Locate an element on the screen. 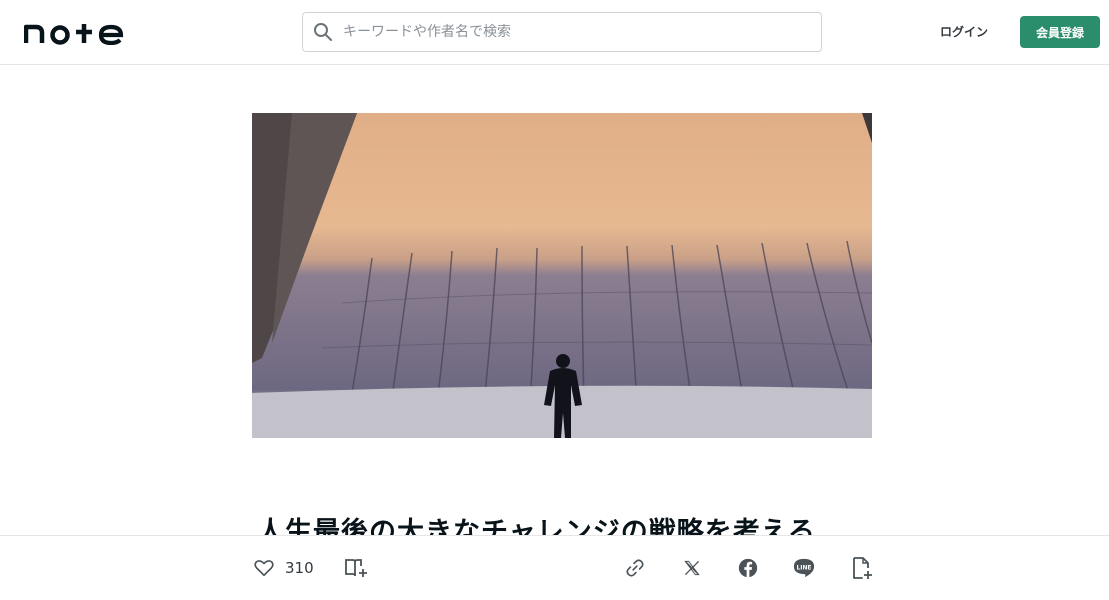  svg-text: LINE is located at coordinates (803, 567).